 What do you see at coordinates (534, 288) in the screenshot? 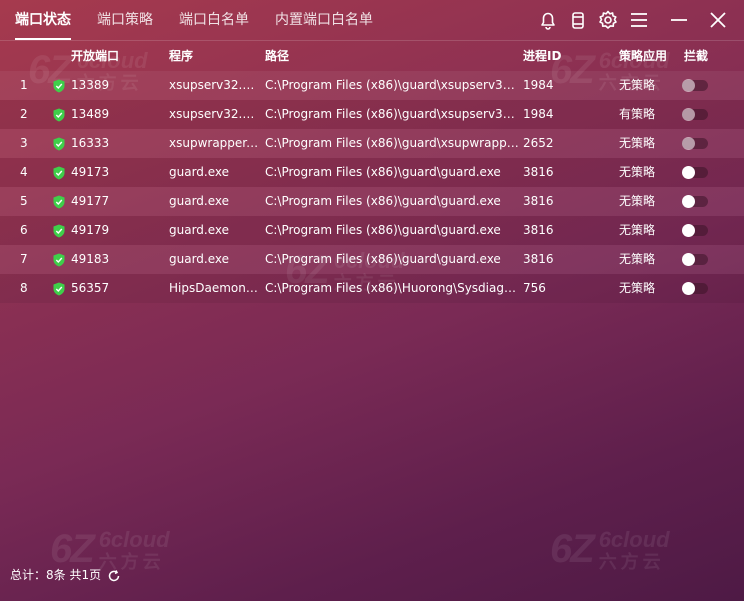
I see `process-id: 756` at bounding box center [534, 288].